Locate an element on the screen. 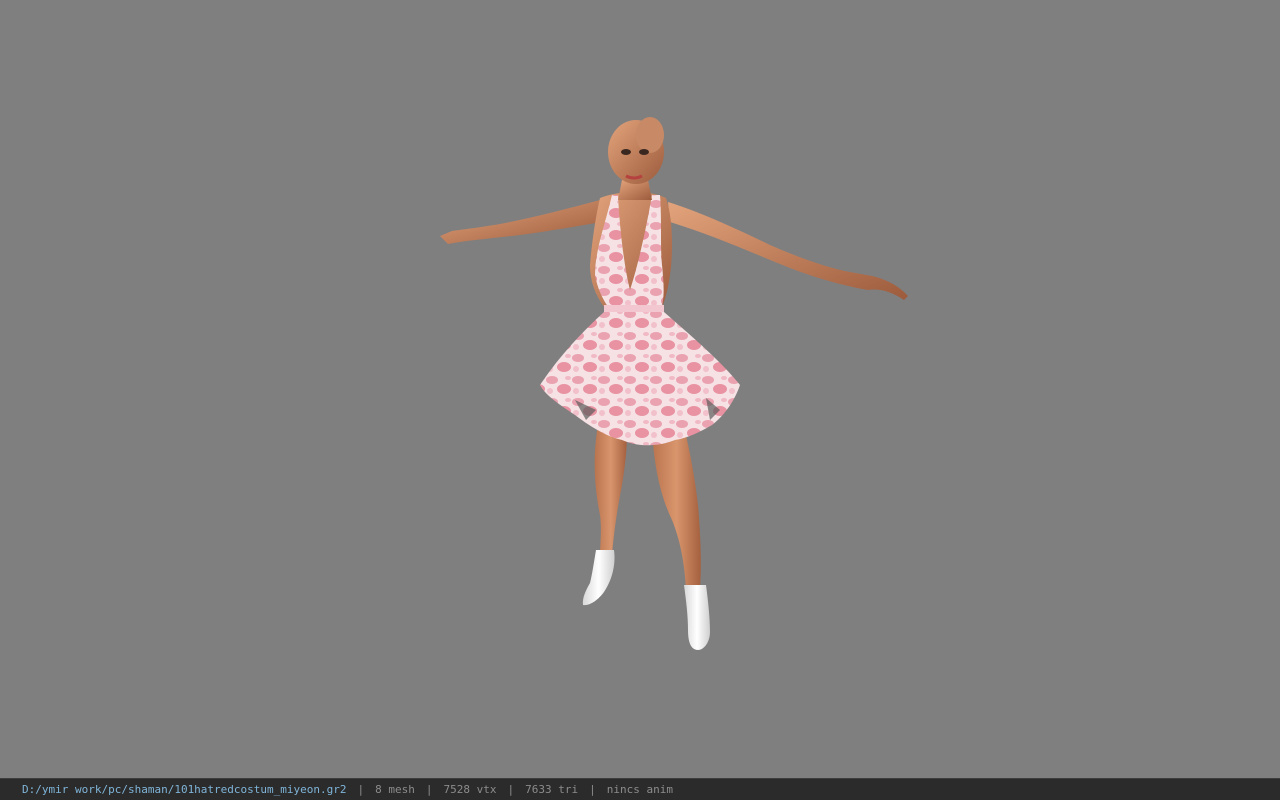  arms is located at coordinates (674, 250).